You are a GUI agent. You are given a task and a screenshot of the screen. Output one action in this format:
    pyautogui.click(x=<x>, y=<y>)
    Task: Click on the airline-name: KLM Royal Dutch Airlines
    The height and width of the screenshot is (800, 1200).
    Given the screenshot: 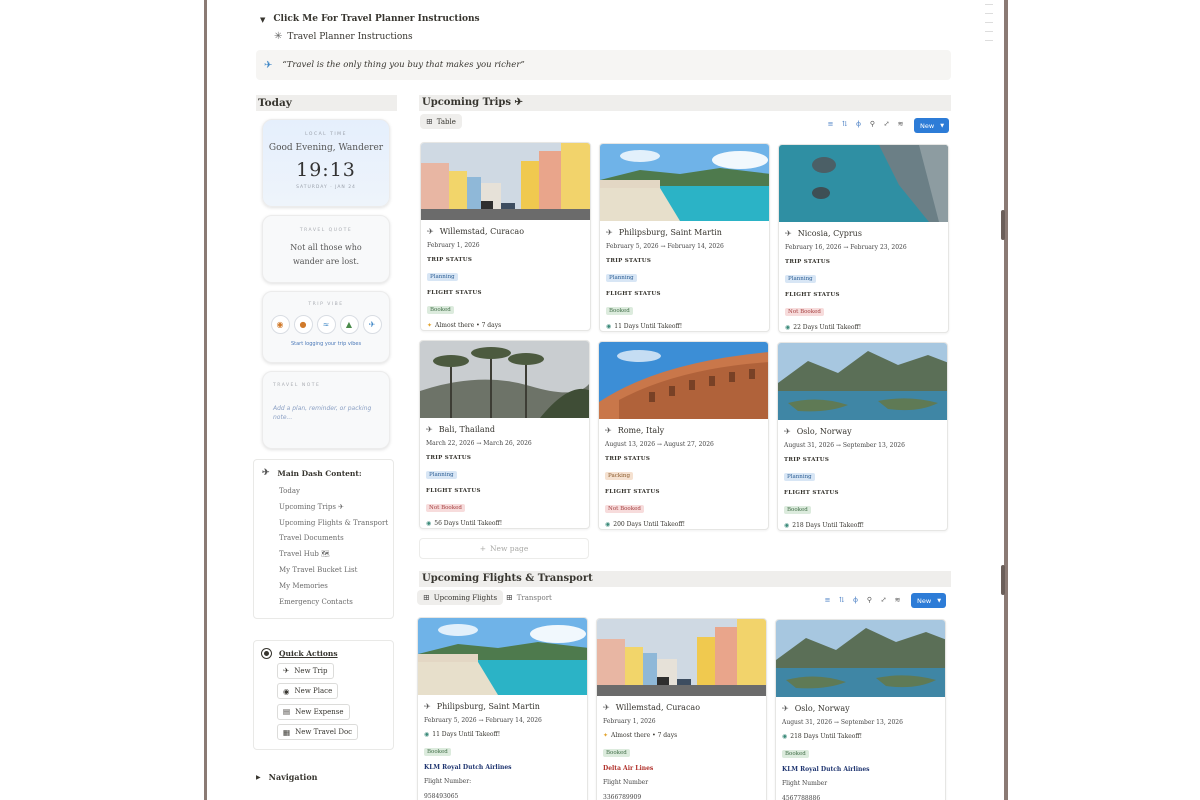 What is the action you would take?
    pyautogui.click(x=468, y=767)
    